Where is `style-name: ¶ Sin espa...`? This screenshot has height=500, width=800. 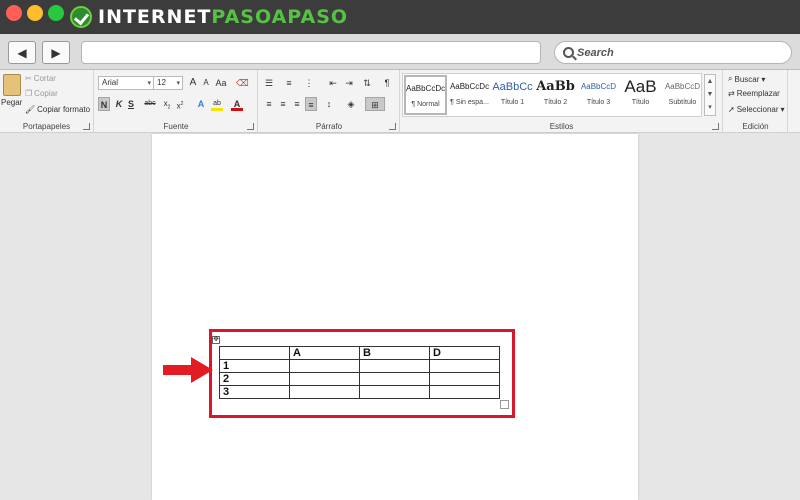
style-name: ¶ Sin espa... is located at coordinates (469, 102).